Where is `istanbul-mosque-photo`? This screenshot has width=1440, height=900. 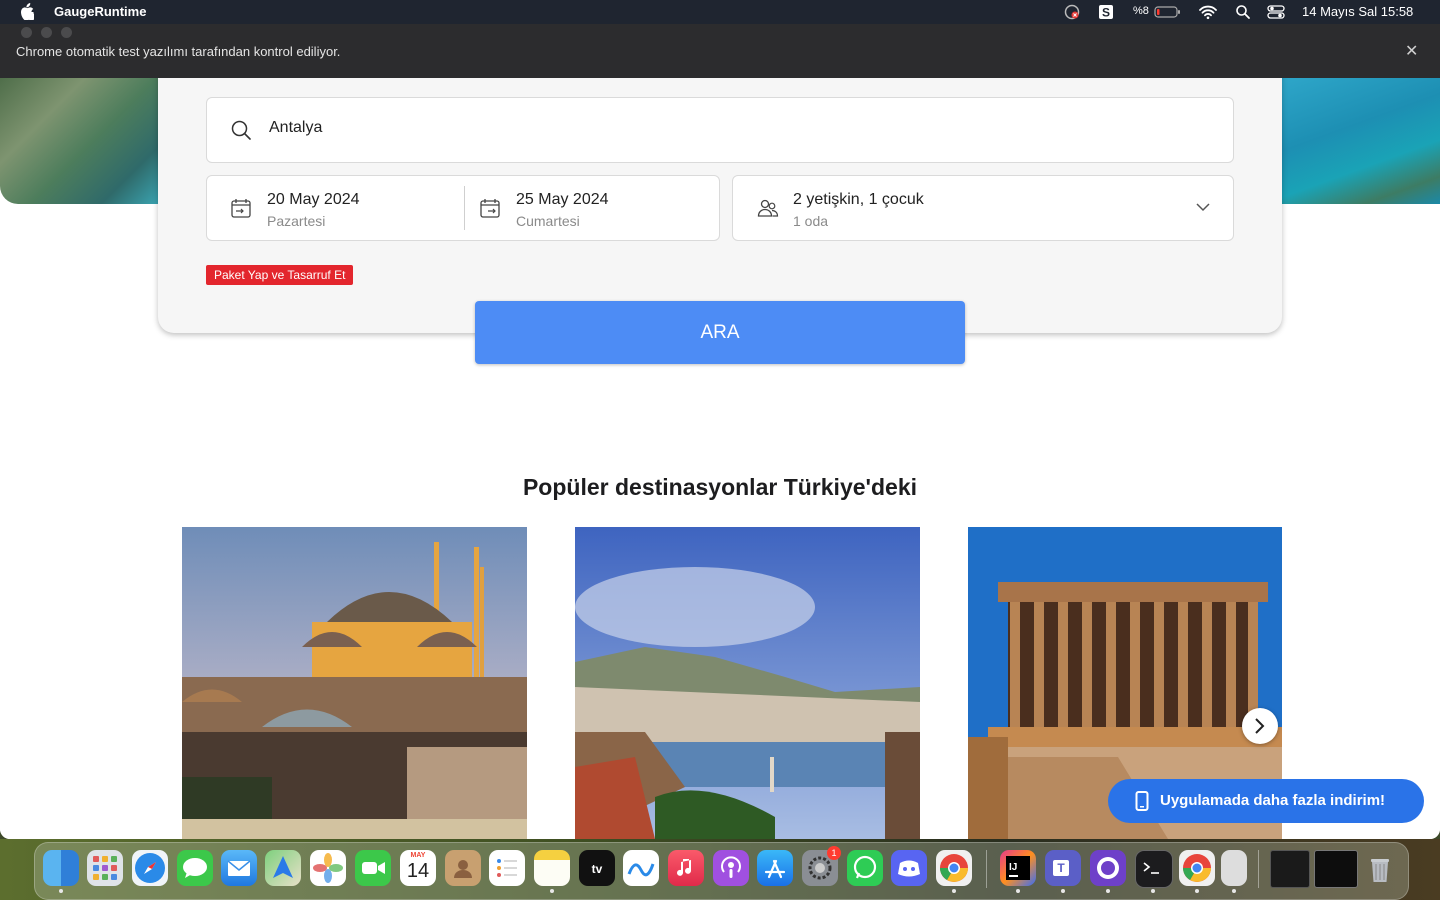
istanbul-mosque-photo is located at coordinates (354, 683).